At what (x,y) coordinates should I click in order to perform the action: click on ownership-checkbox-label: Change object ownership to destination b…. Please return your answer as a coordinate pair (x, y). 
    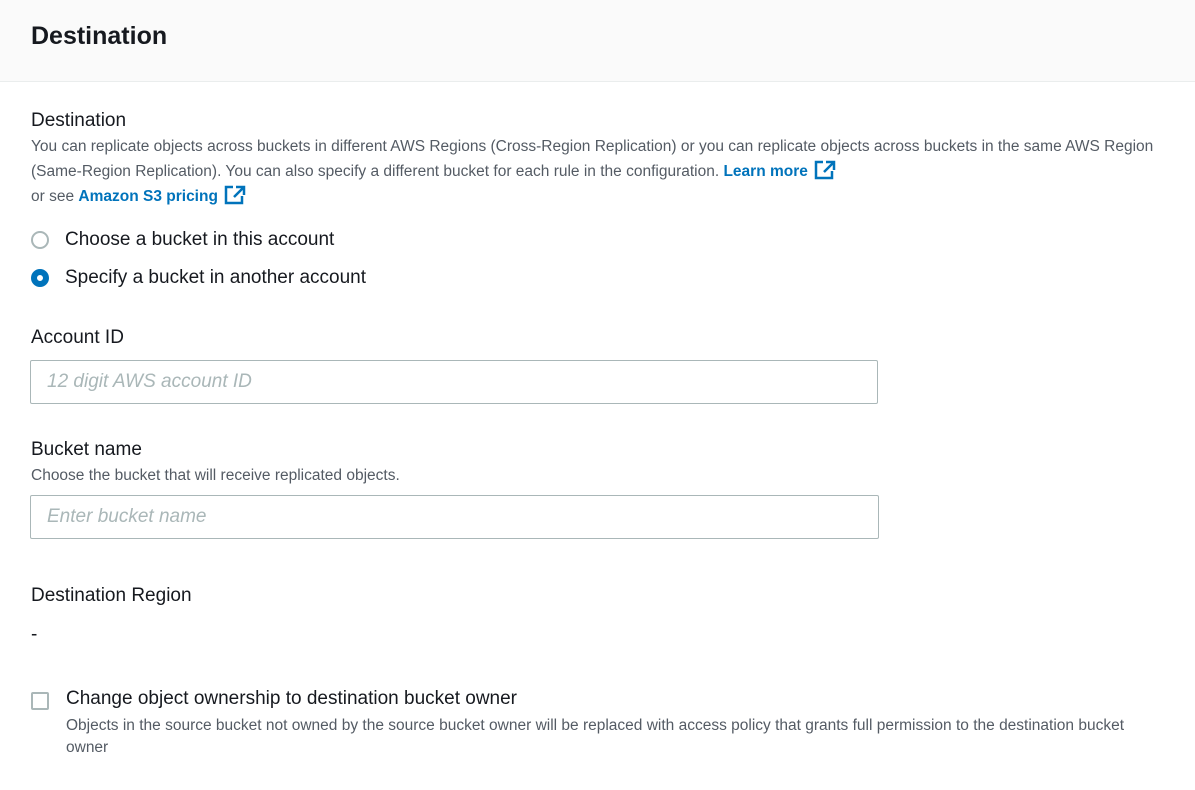
    Looking at the image, I should click on (291, 699).